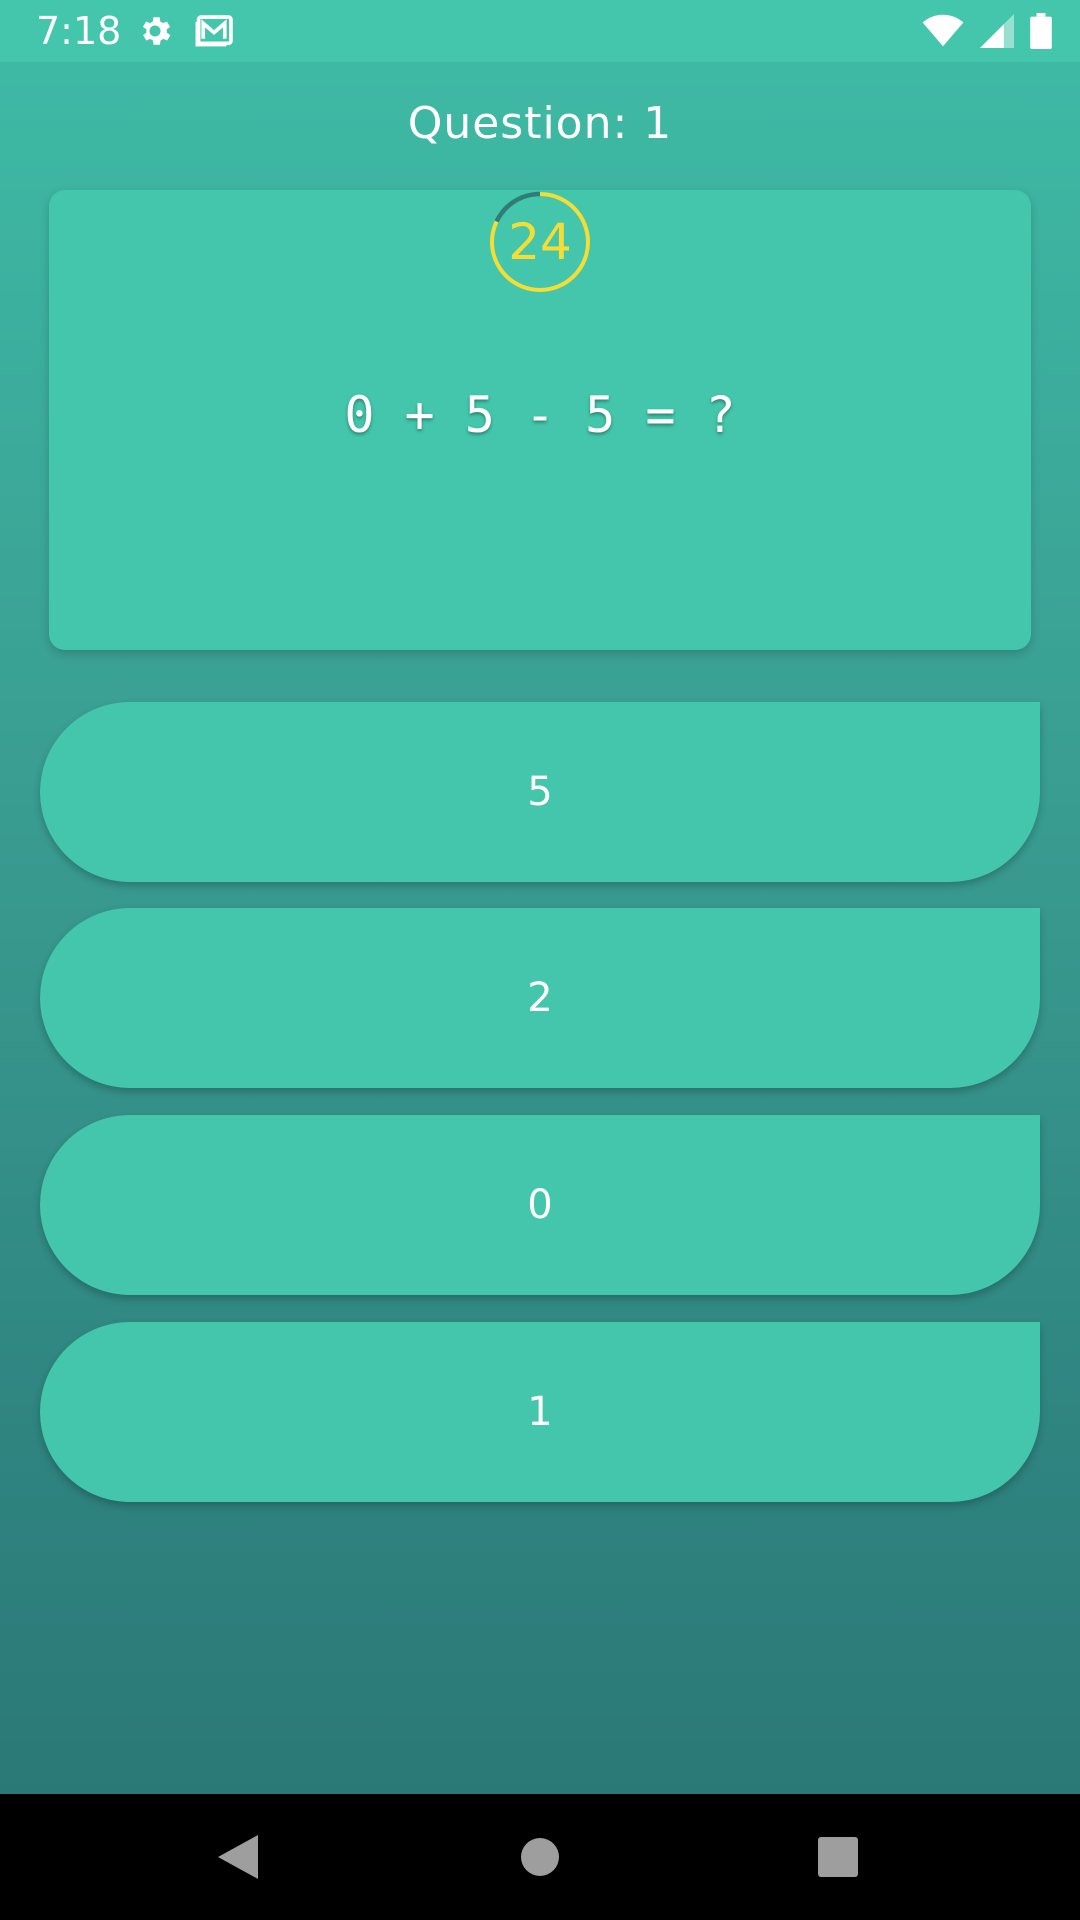  What do you see at coordinates (540, 1205) in the screenshot?
I see `answer-button-3: 0` at bounding box center [540, 1205].